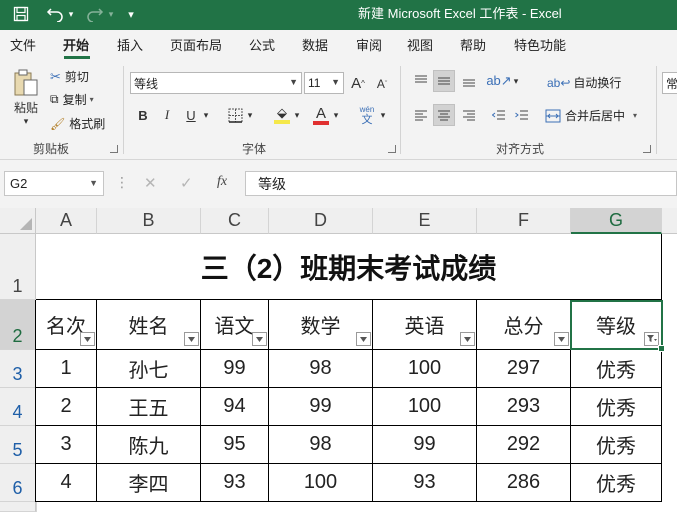 The image size is (677, 512). Describe the element at coordinates (66, 445) in the screenshot. I see `table-cell: 3` at that location.